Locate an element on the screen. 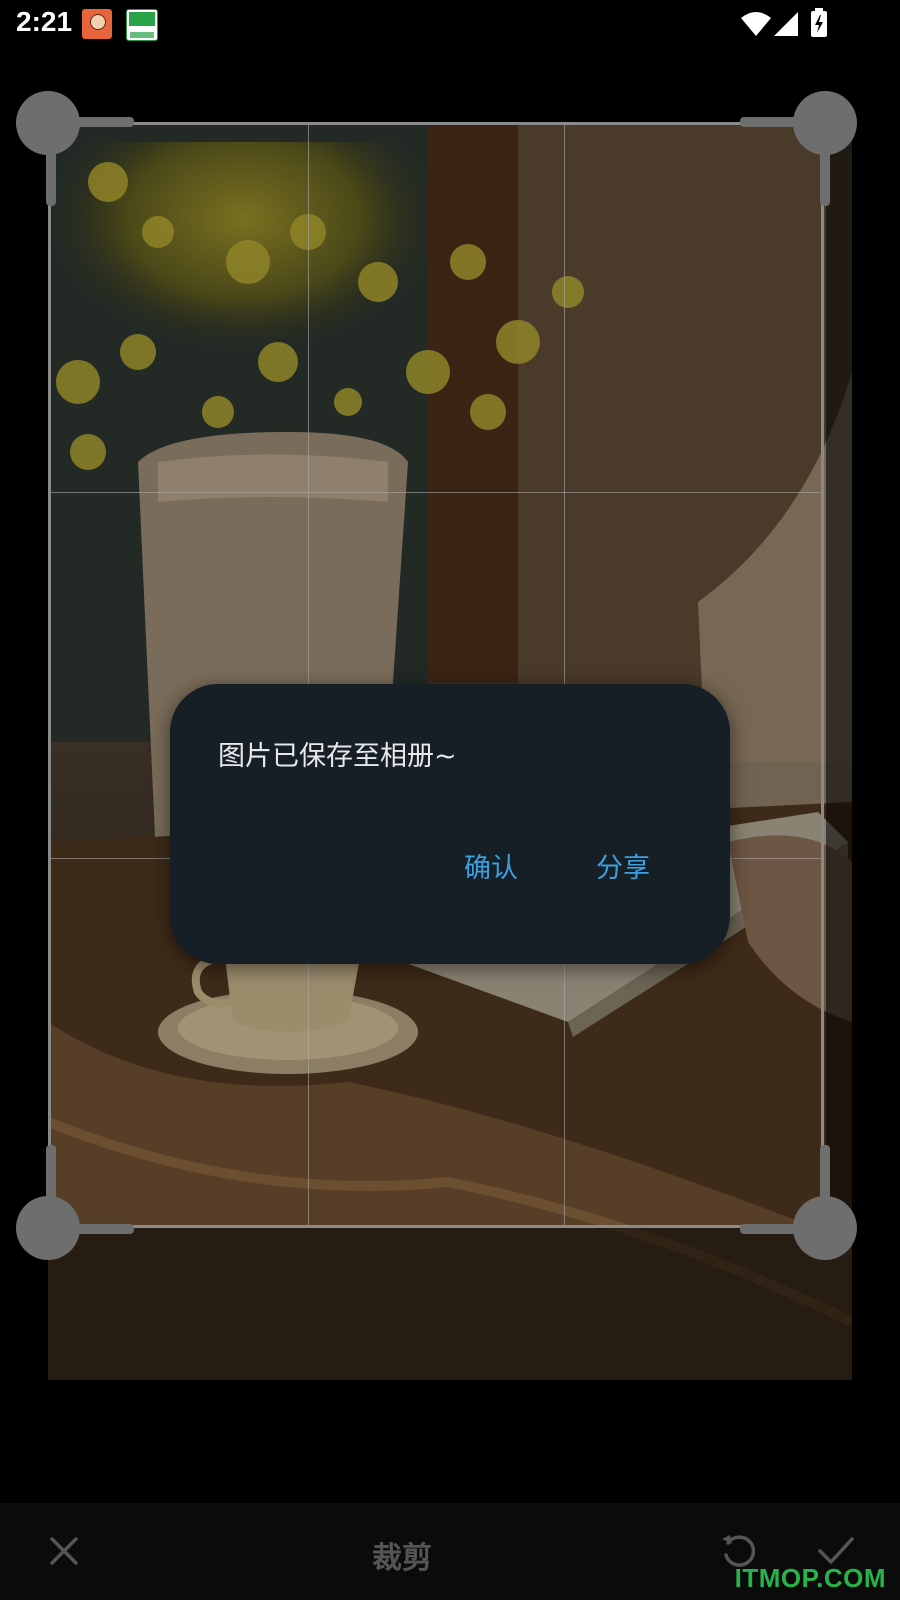 The image size is (900, 1600). watermark-text: ITMOP.COM is located at coordinates (810, 1578).